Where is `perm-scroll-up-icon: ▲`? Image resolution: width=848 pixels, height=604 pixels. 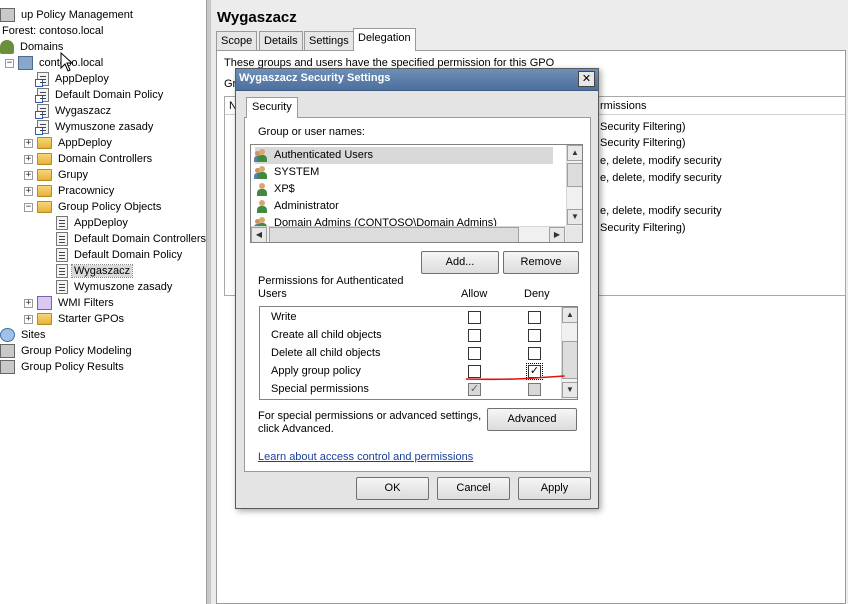 perm-scroll-up-icon: ▲ is located at coordinates (569, 315).